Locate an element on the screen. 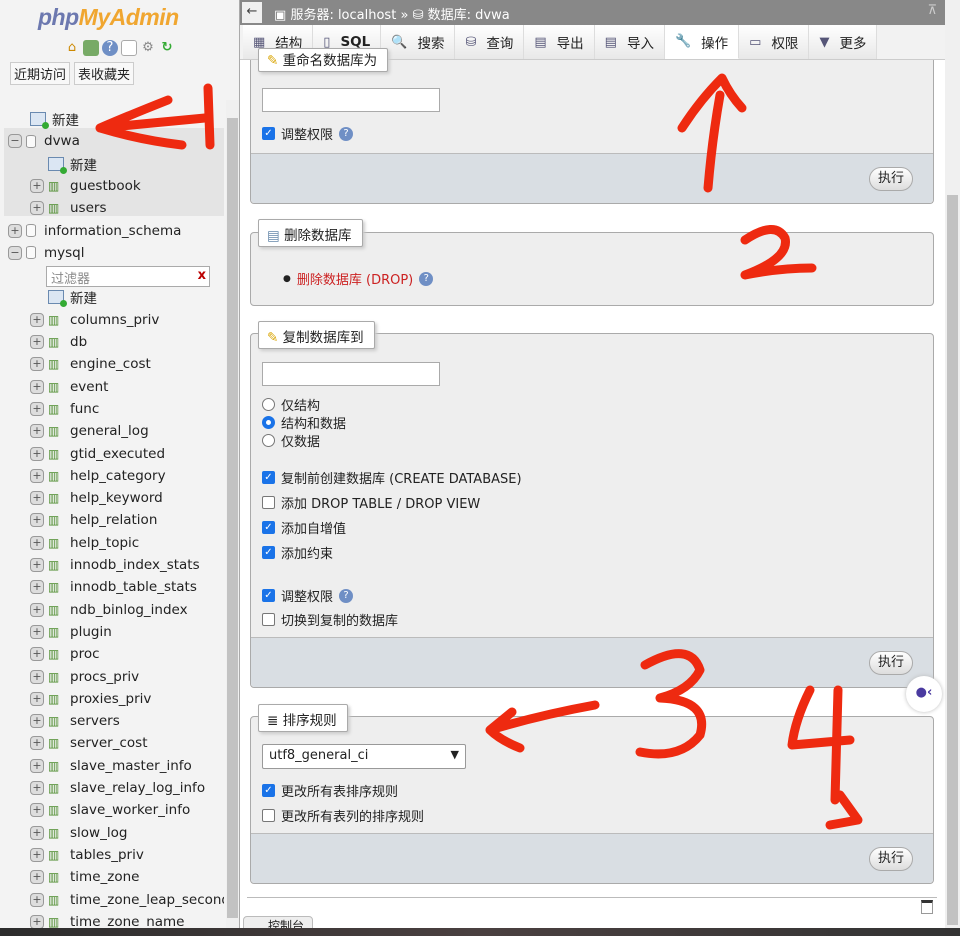 The height and width of the screenshot is (936, 960). tree-table: + ▥ slow_log is located at coordinates (78, 833).